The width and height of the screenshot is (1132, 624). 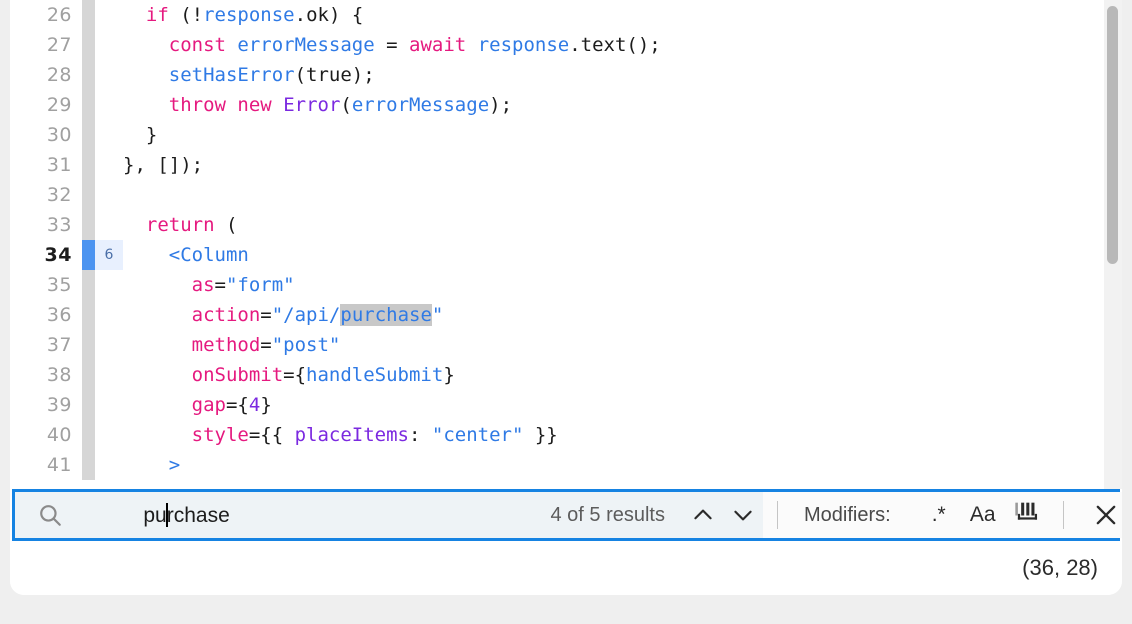 What do you see at coordinates (540, 435) in the screenshot?
I see `code-token: }}` at bounding box center [540, 435].